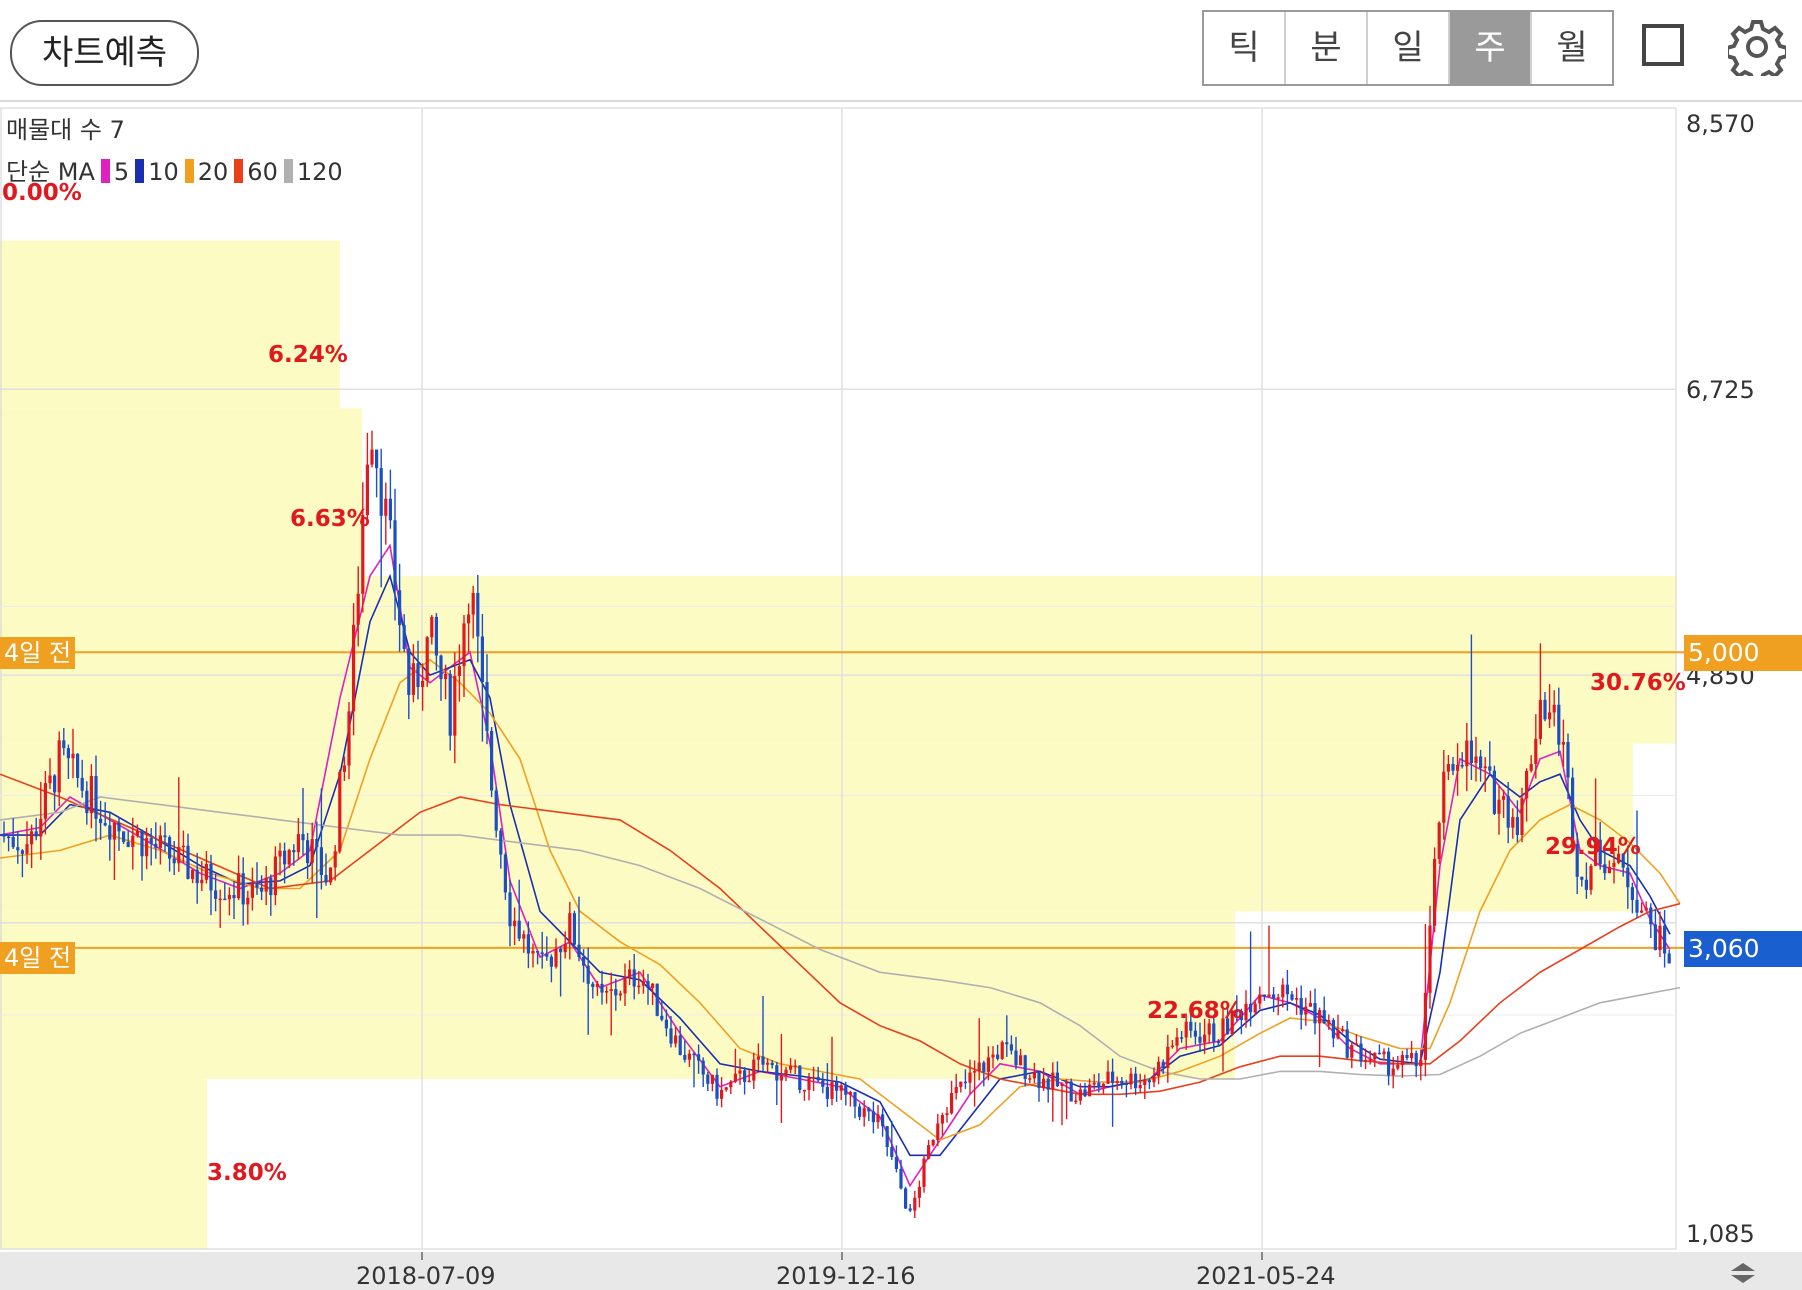 The height and width of the screenshot is (1290, 1802). I want to click on ma60-swatch, so click(239, 171).